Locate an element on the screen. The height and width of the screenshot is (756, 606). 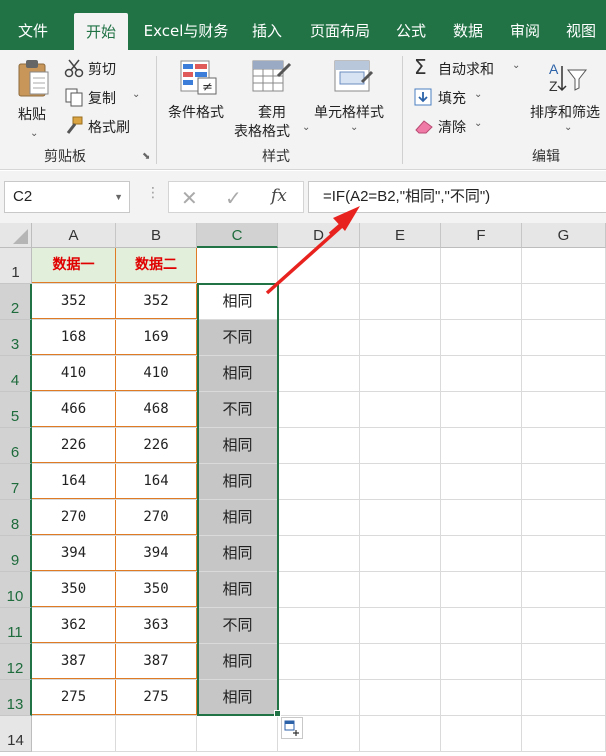
fill-label: 填充 is located at coordinates (452, 99).